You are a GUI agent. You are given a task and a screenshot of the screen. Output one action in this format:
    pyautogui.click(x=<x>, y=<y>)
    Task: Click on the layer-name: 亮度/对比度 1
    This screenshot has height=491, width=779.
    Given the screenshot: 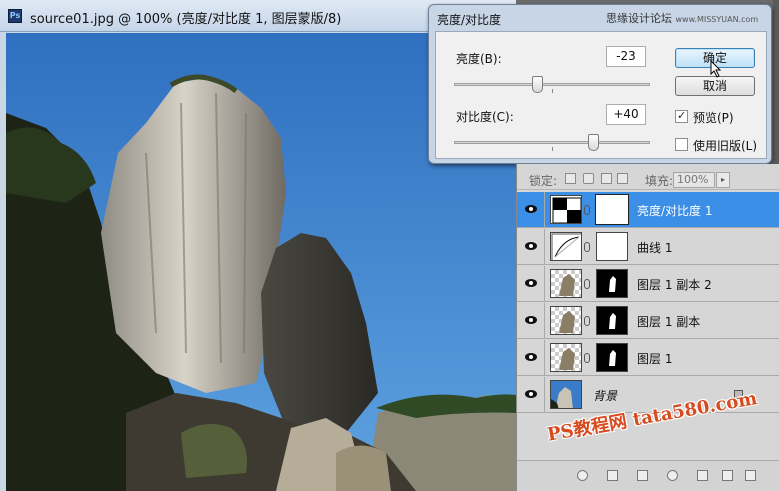 What is the action you would take?
    pyautogui.click(x=675, y=210)
    